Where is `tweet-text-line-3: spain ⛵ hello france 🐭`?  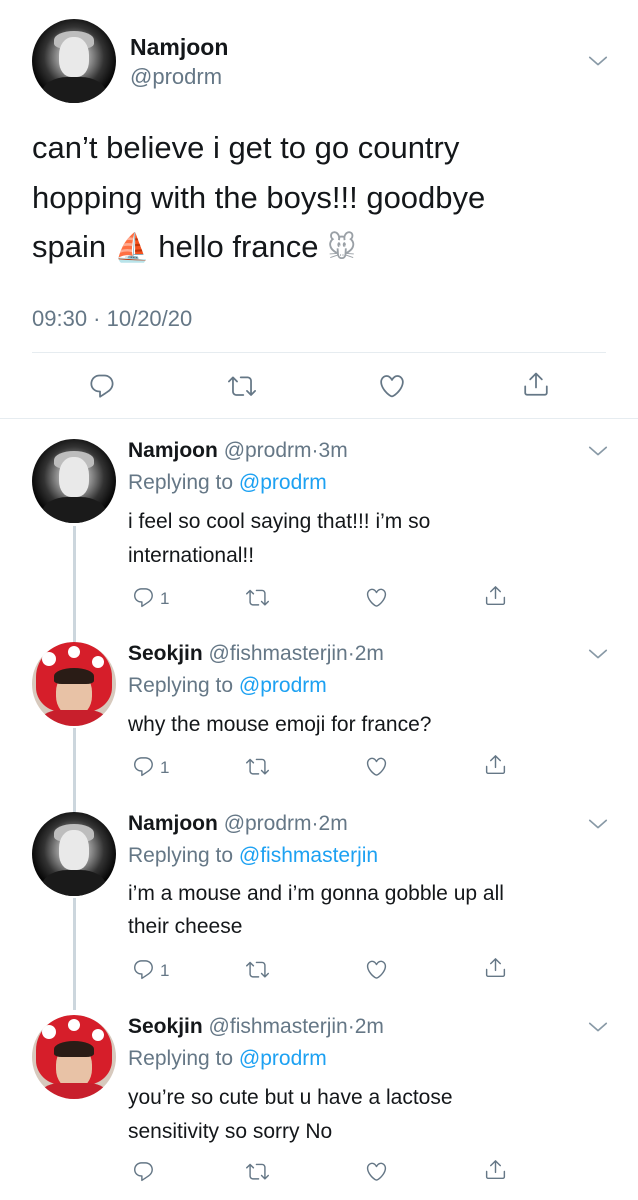 tweet-text-line-3: spain ⛵ hello france 🐭 is located at coordinates (194, 247).